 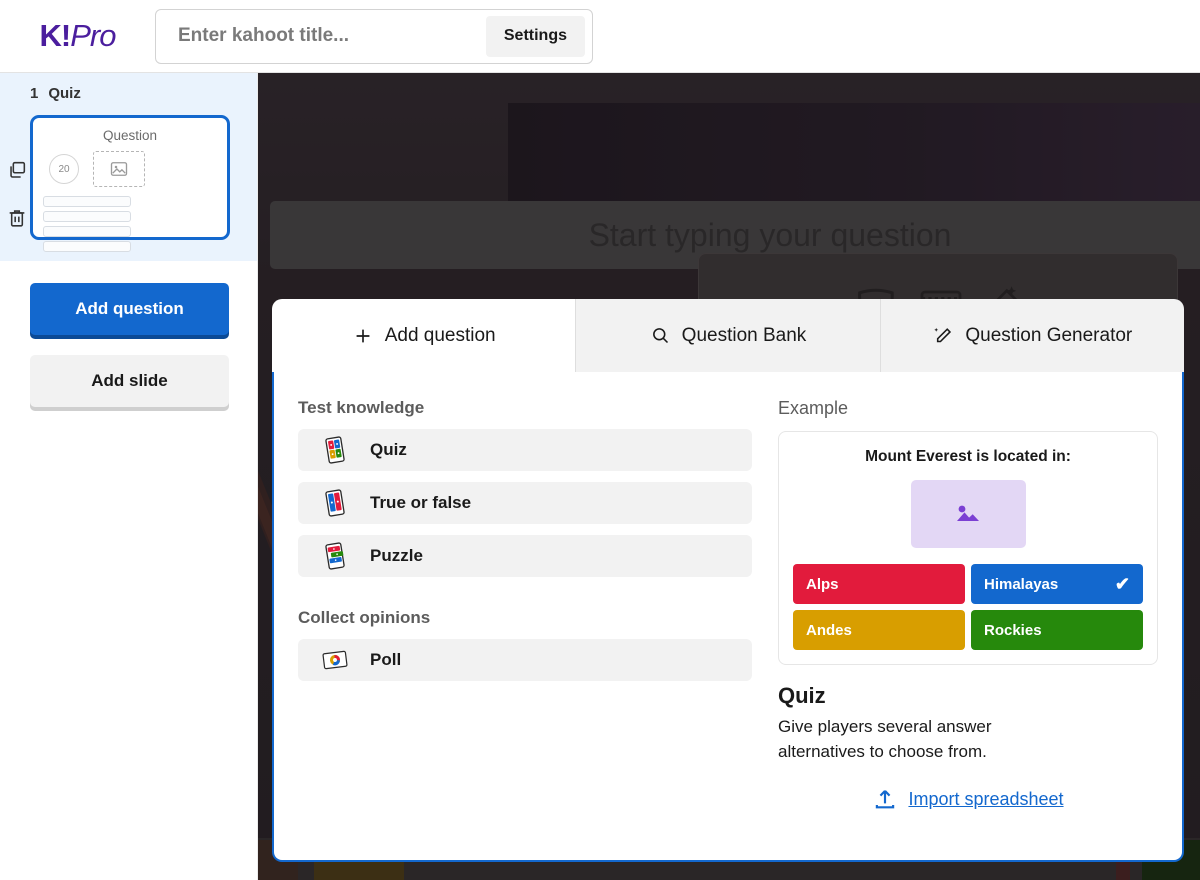 What do you see at coordinates (968, 607) in the screenshot?
I see `example-answer-grid: Alps Himalayas ✔ Andes Rockies` at bounding box center [968, 607].